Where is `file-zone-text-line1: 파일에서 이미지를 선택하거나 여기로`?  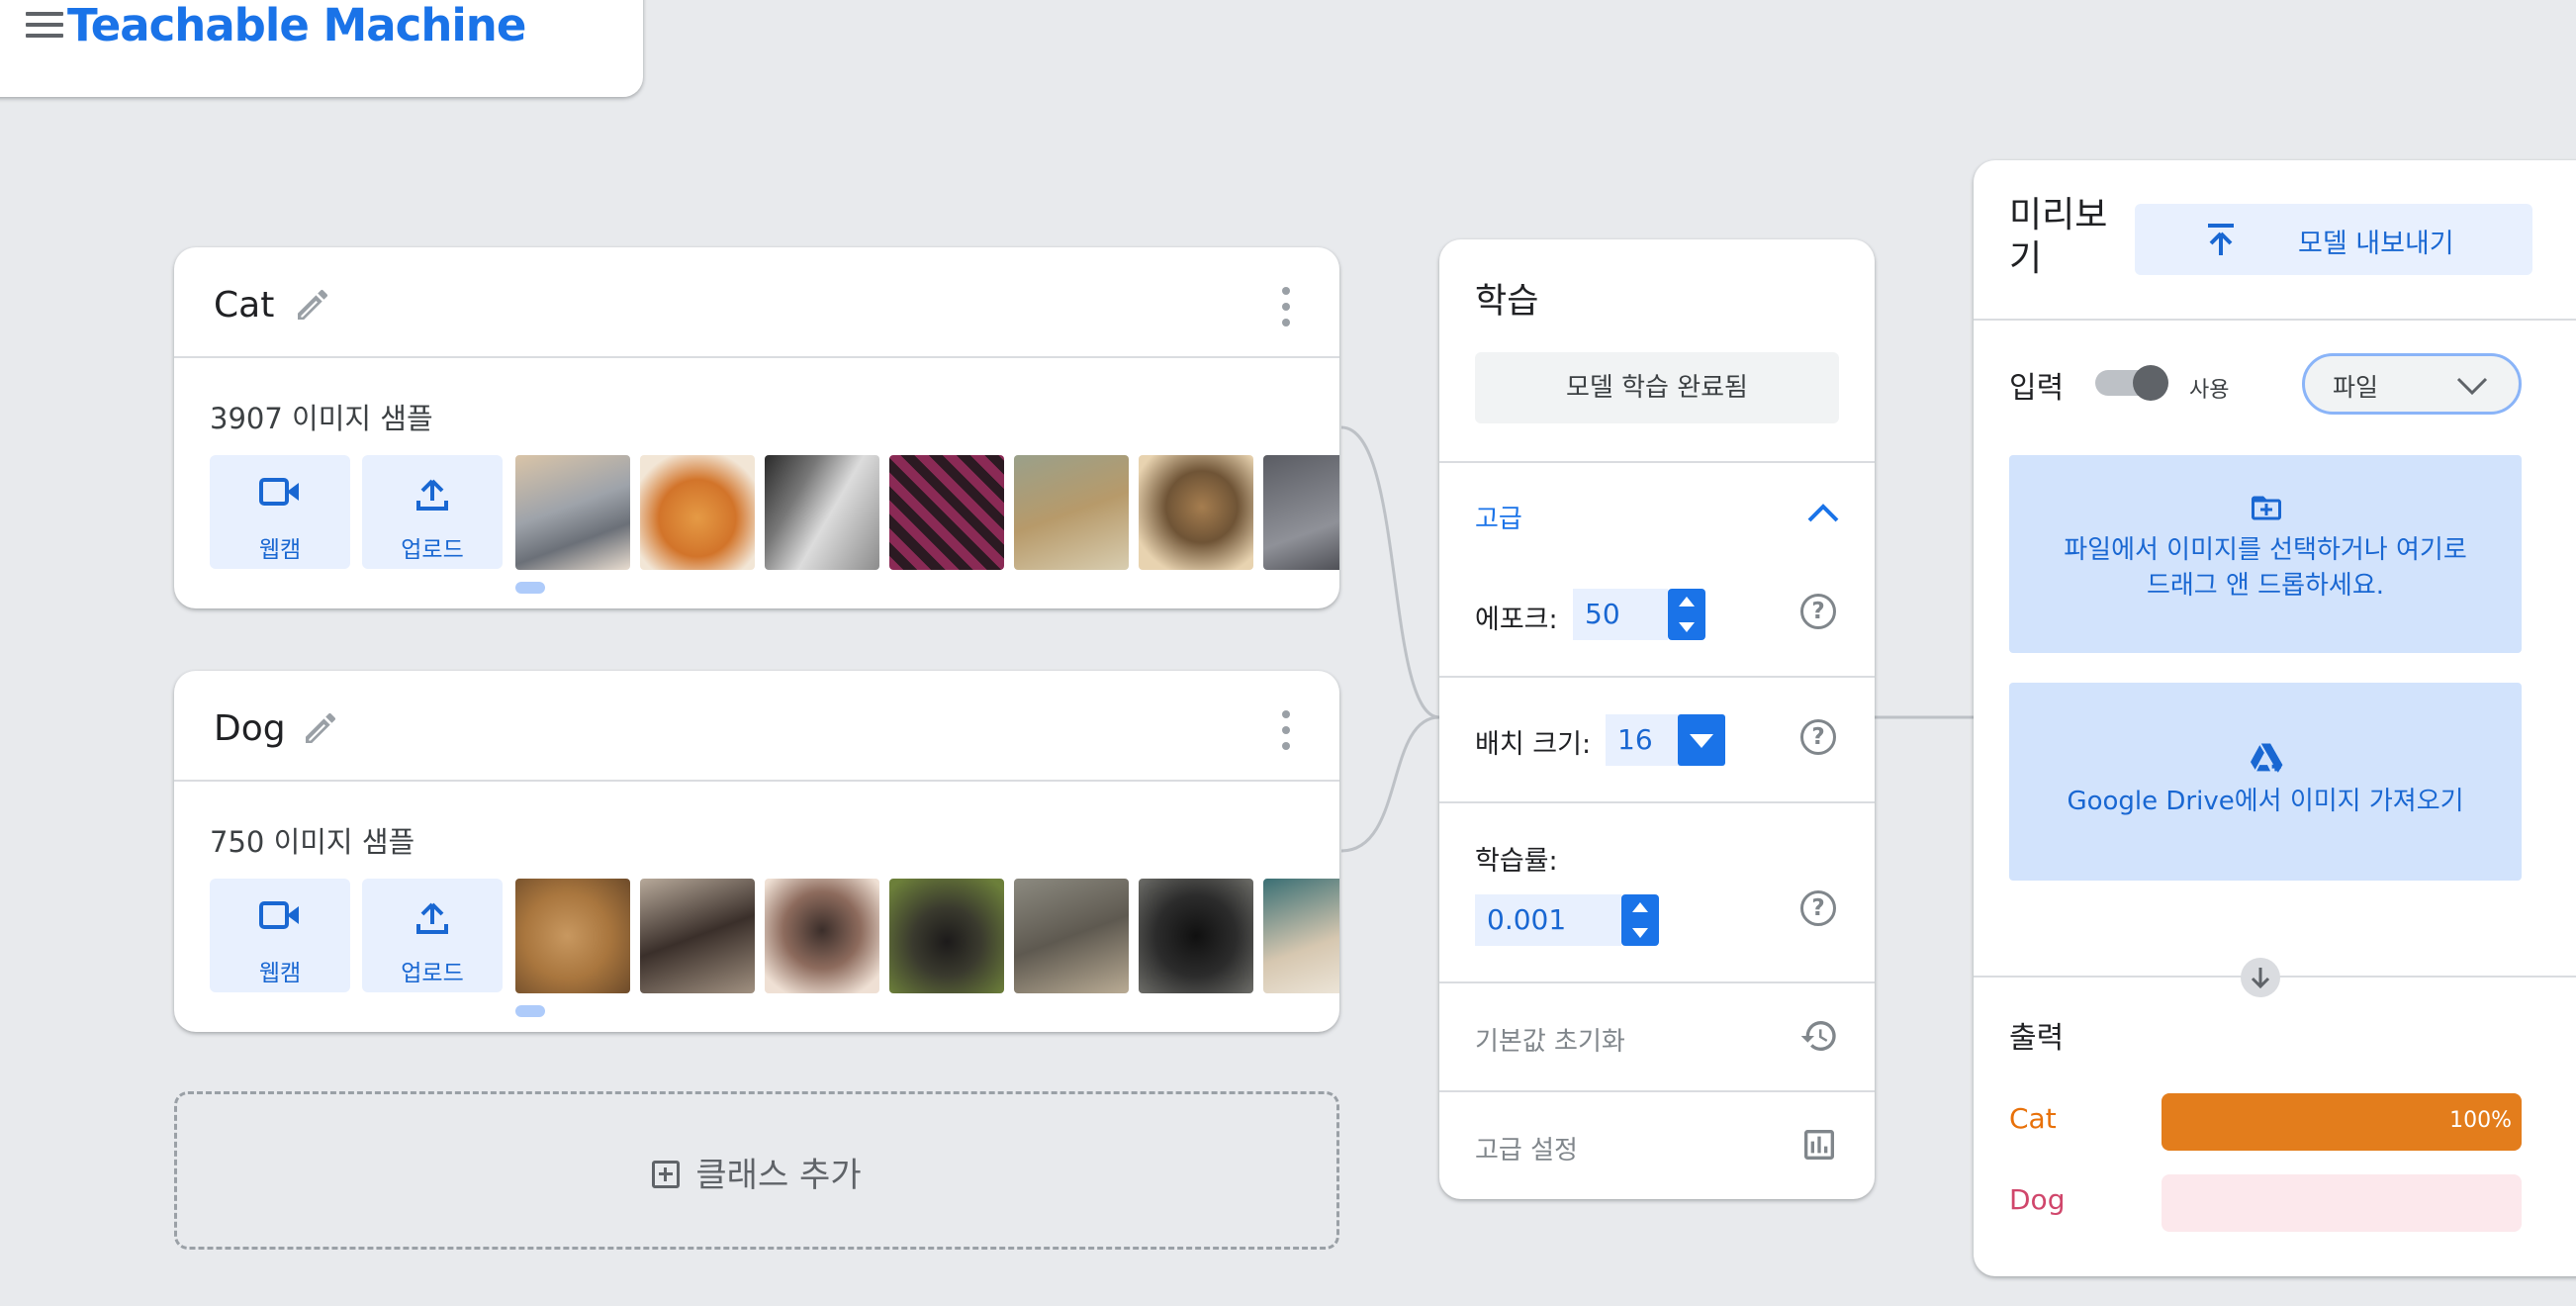 file-zone-text-line1: 파일에서 이미지를 선택하거나 여기로 is located at coordinates (2265, 550).